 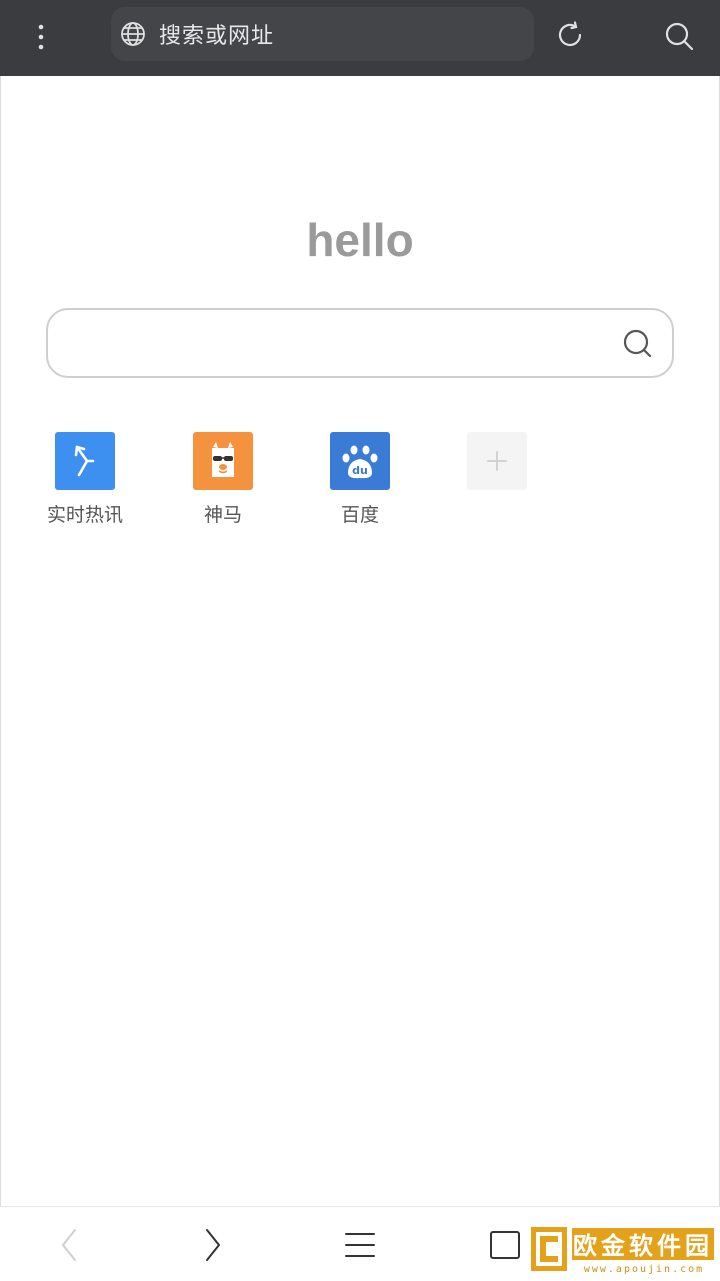 I want to click on forward-button, so click(x=213, y=1245).